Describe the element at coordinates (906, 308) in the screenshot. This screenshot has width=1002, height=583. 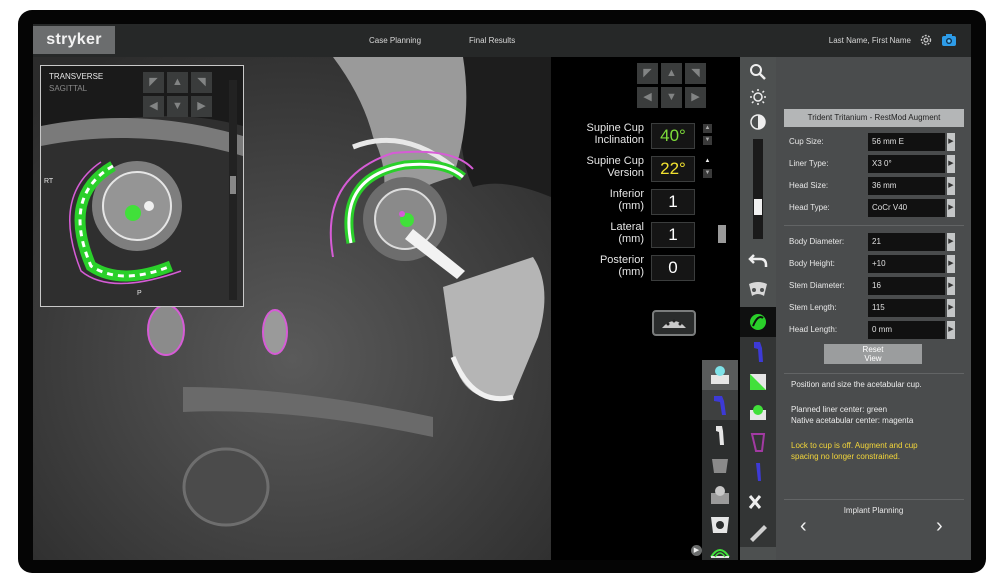
I see `stem-length-field: 115` at that location.